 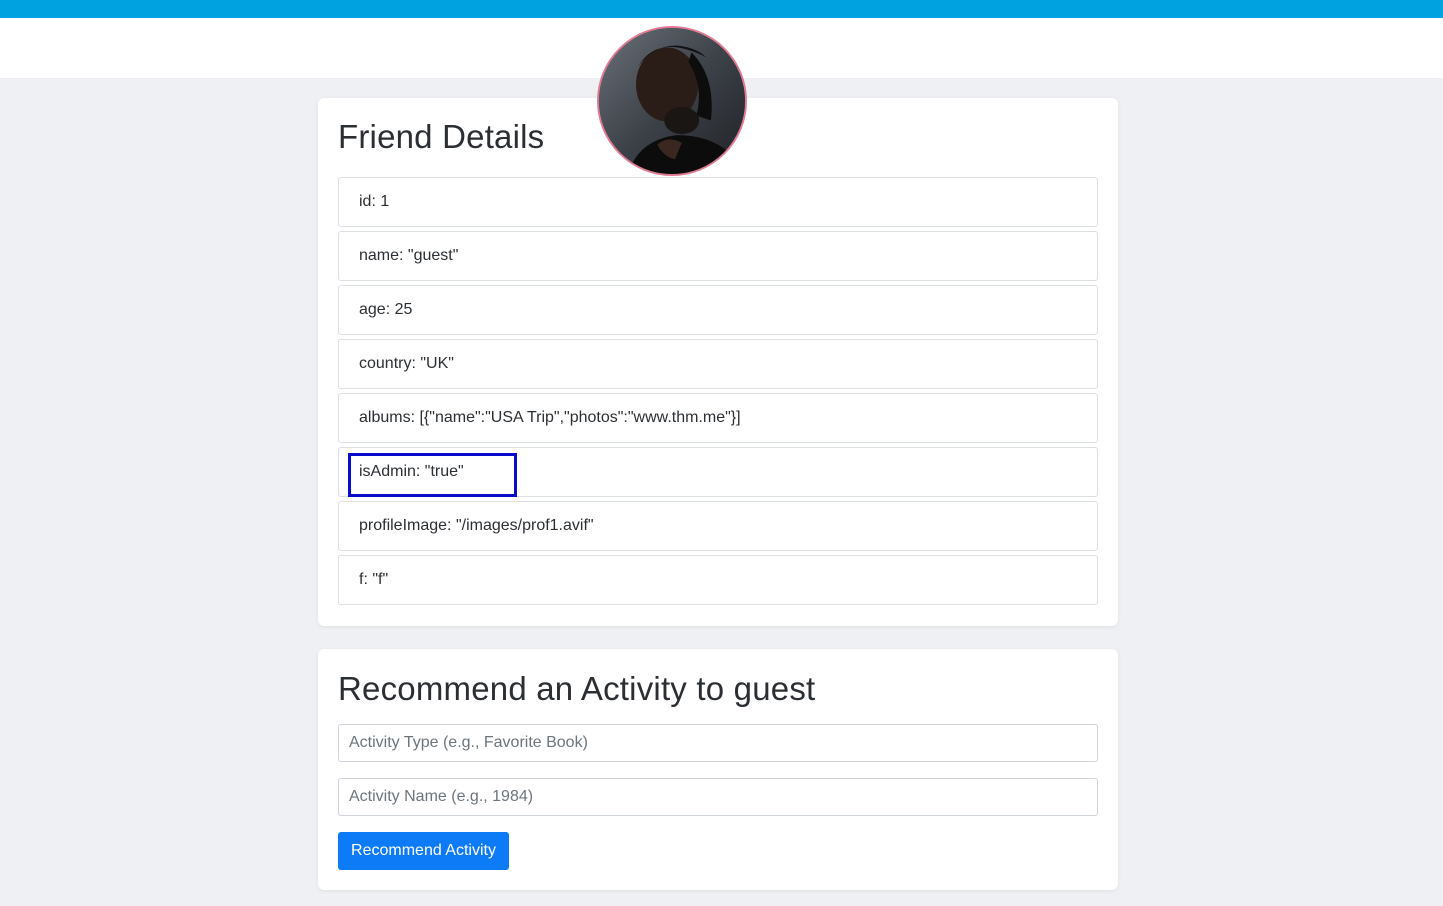 I want to click on profile-photo, so click(x=672, y=101).